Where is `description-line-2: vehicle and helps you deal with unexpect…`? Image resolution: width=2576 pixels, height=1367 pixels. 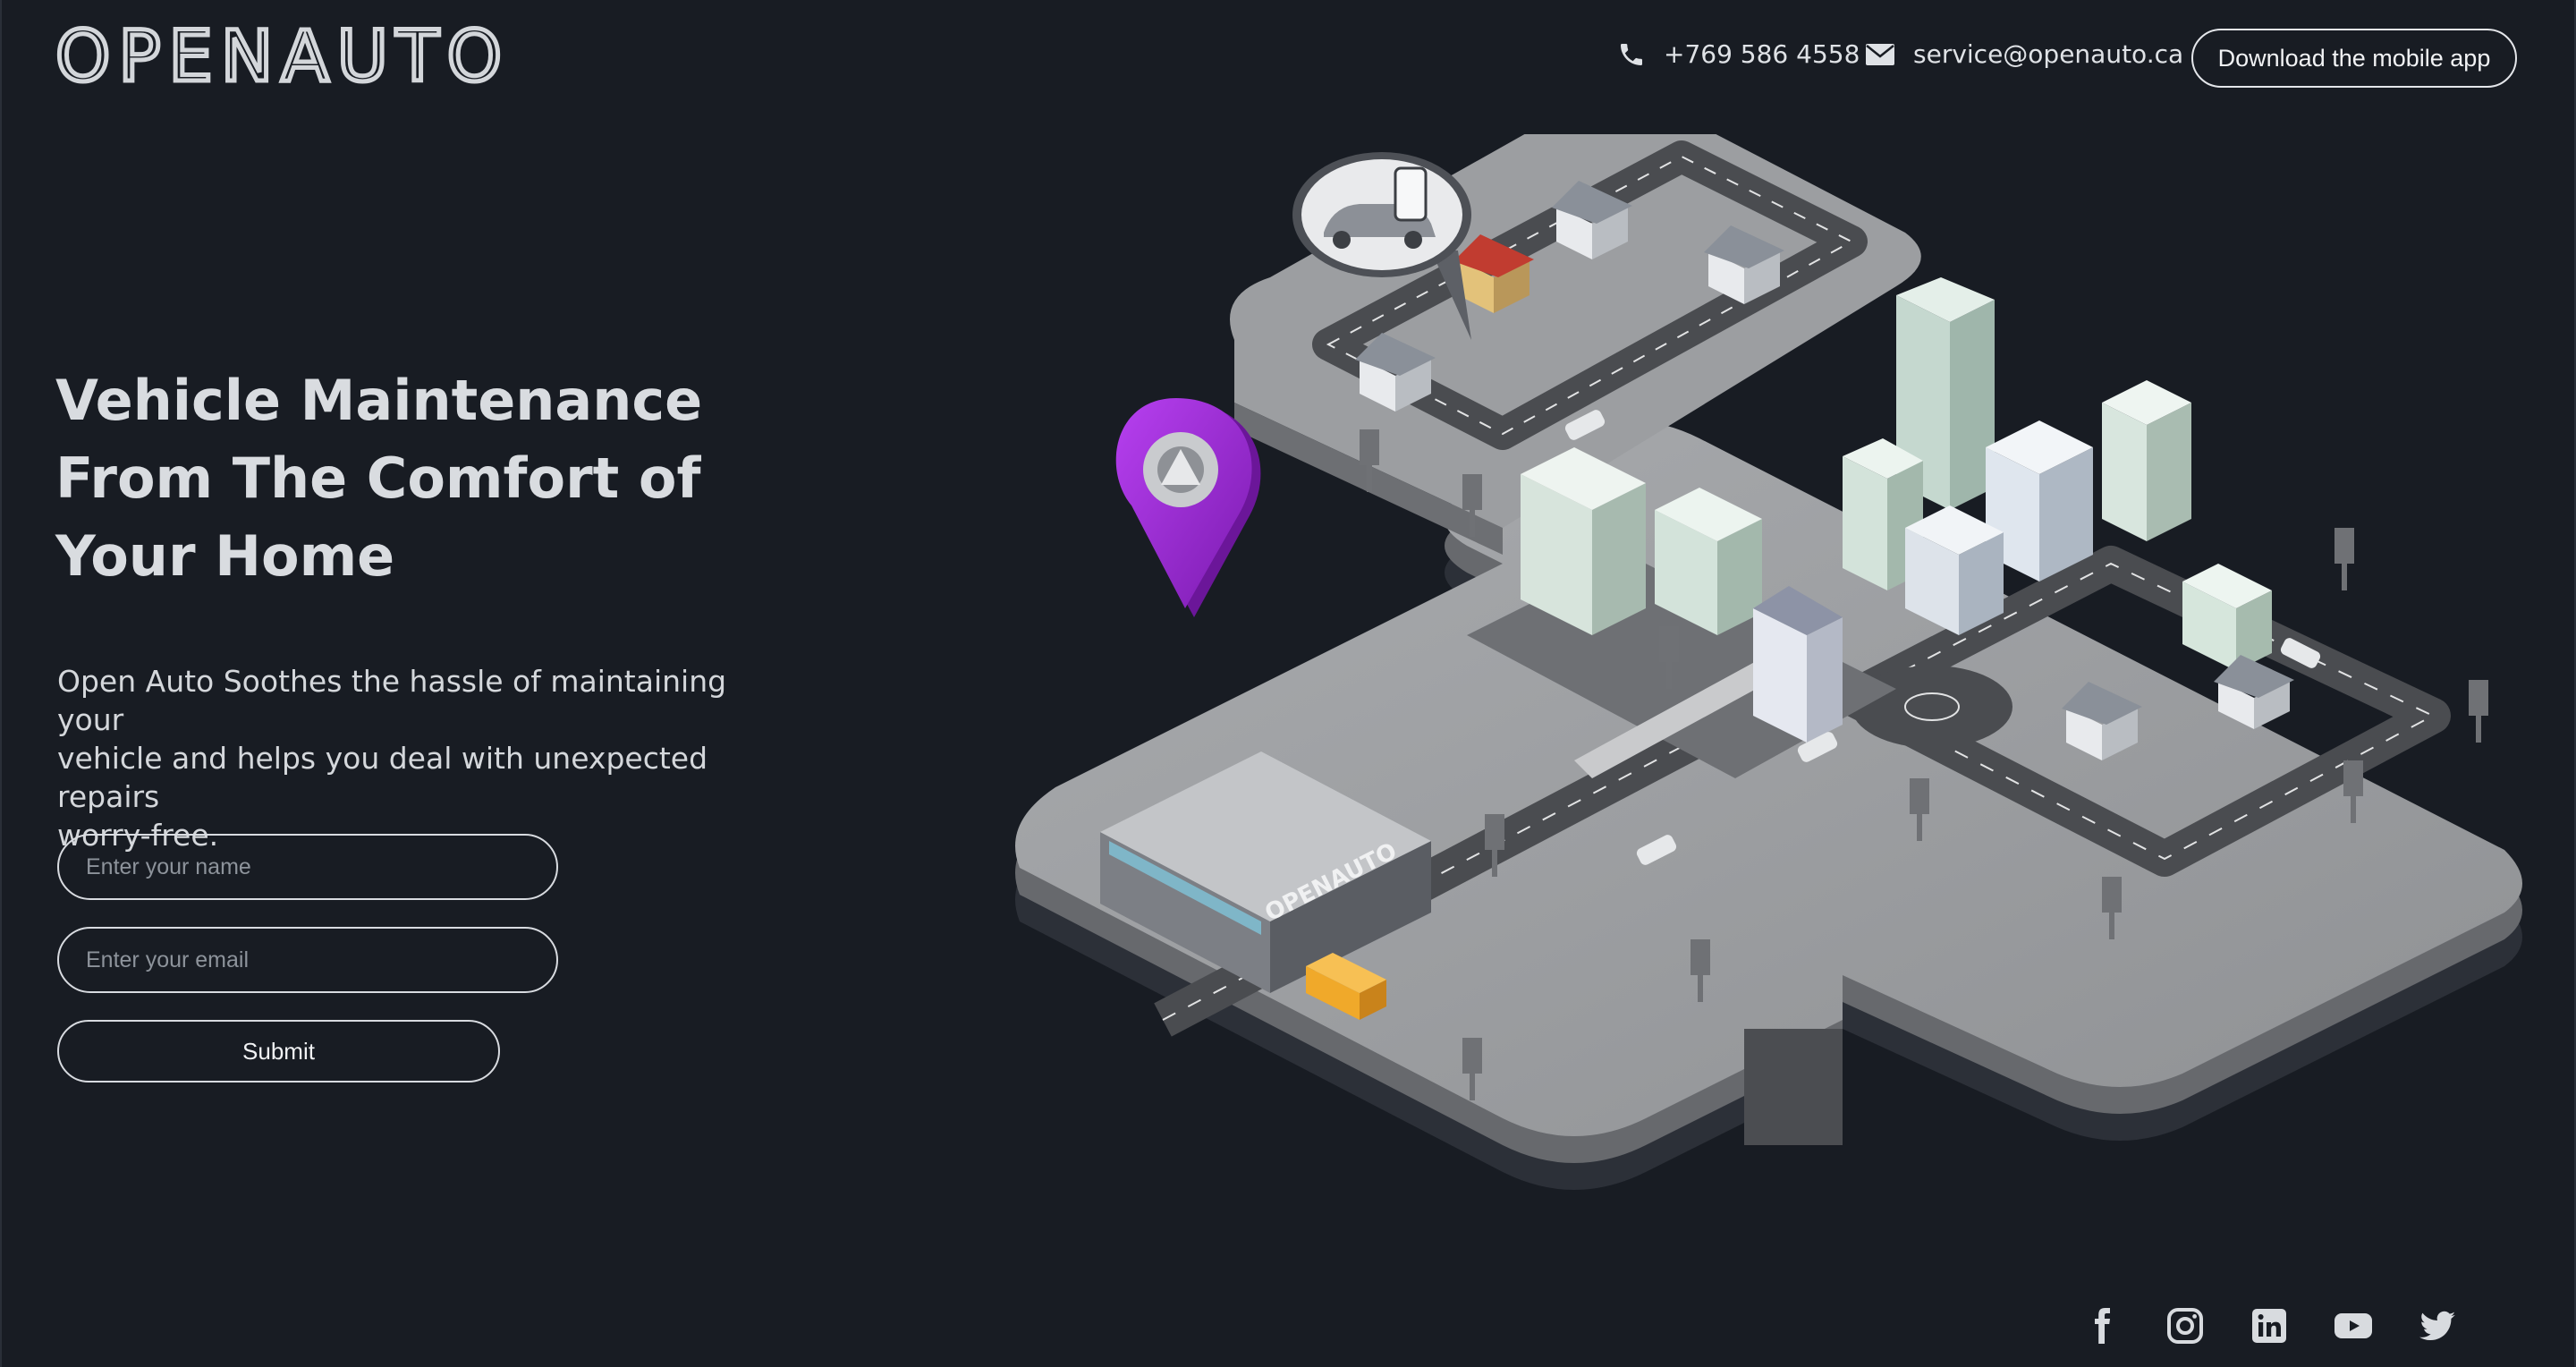
description-line-2: vehicle and helps you deal with unexpect… is located at coordinates (382, 777).